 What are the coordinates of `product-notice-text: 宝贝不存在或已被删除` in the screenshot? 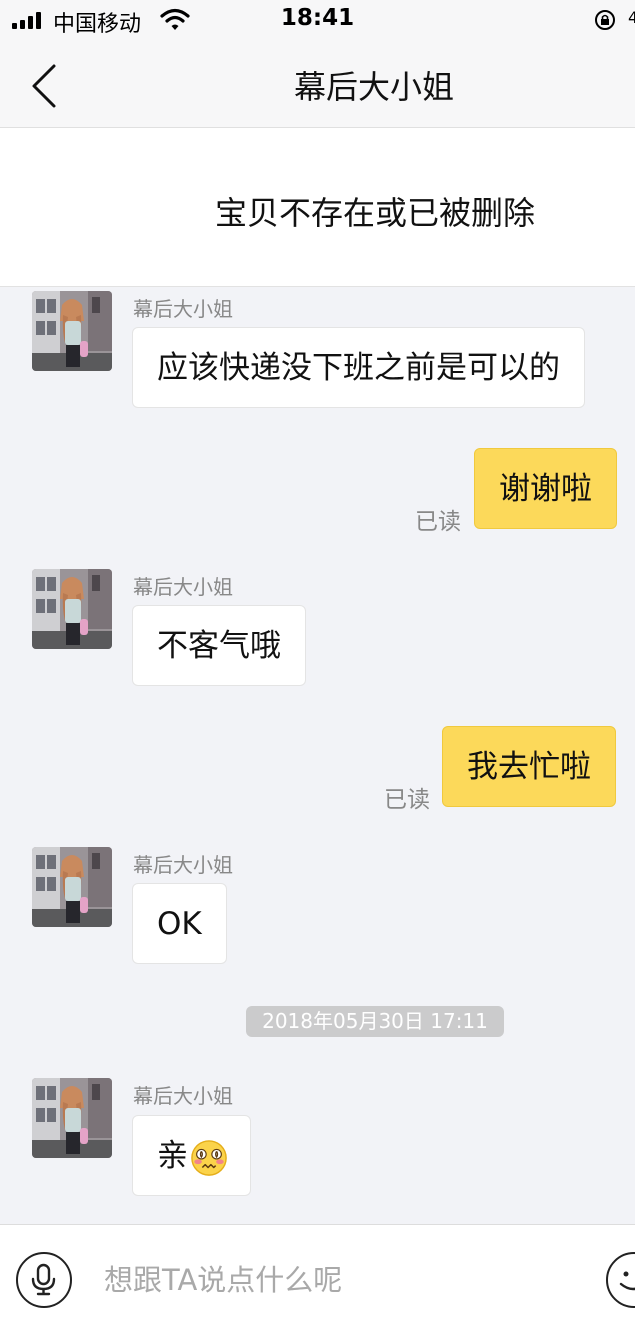 It's located at (374, 213).